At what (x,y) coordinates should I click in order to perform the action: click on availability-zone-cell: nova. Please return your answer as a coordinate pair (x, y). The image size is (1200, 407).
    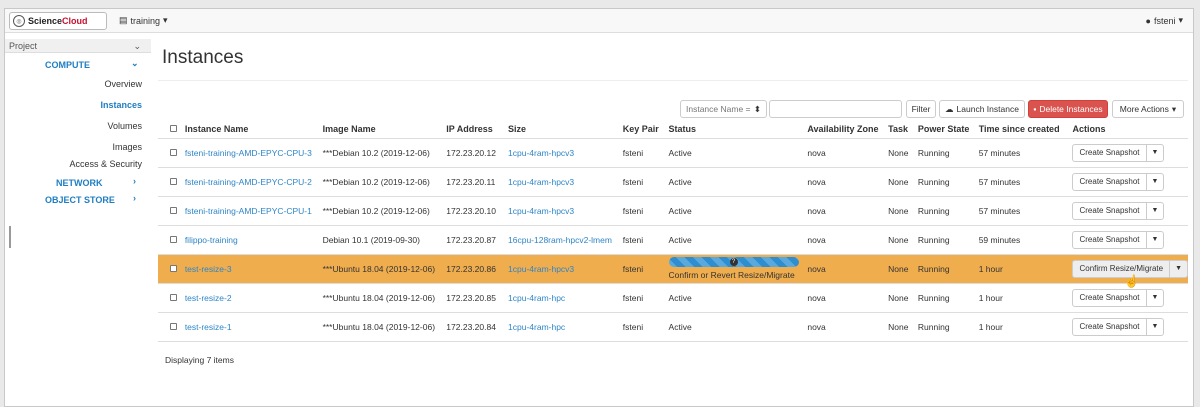
    Looking at the image, I should click on (848, 269).